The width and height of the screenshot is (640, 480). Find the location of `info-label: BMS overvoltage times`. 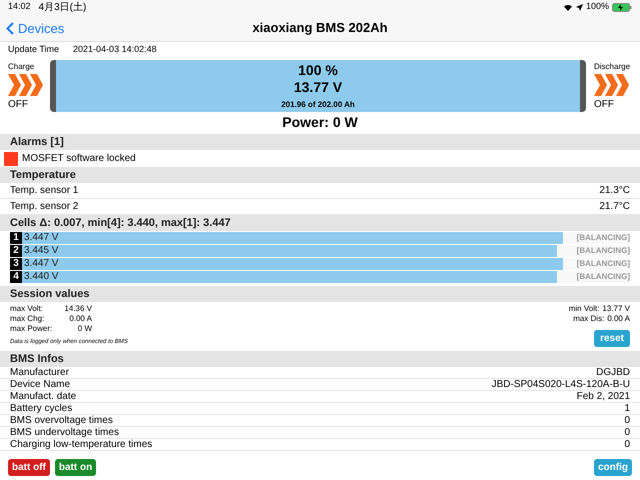

info-label: BMS overvoltage times is located at coordinates (61, 420).